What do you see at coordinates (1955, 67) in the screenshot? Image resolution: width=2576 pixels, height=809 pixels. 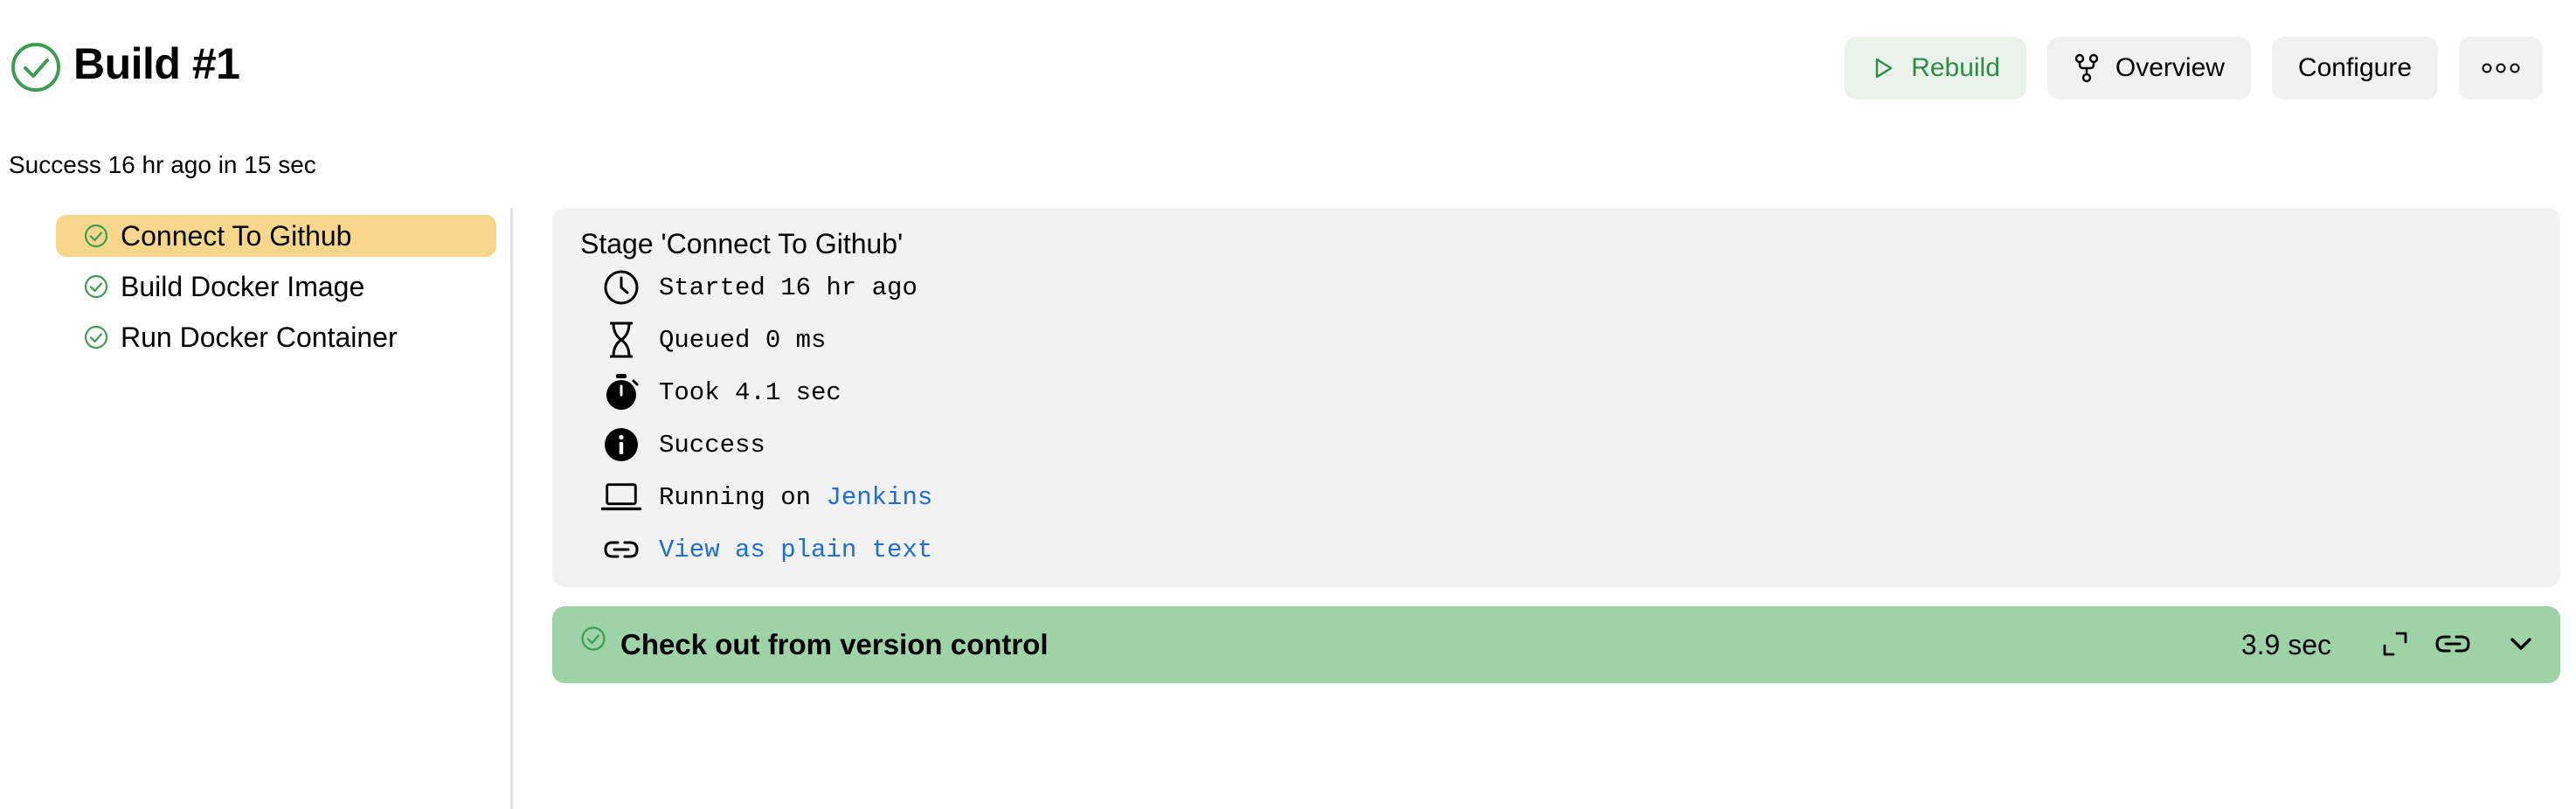 I see `rebuild-label: Rebuild` at bounding box center [1955, 67].